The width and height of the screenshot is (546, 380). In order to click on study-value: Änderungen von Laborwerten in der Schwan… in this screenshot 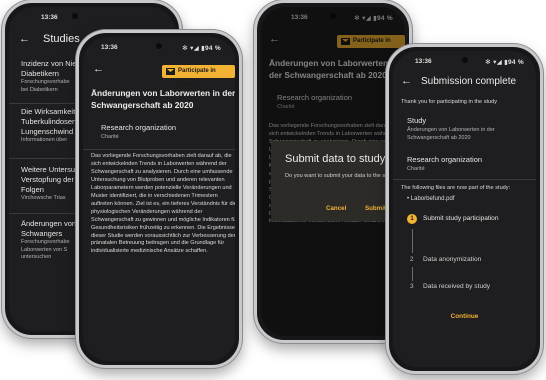, I will do `click(451, 134)`.